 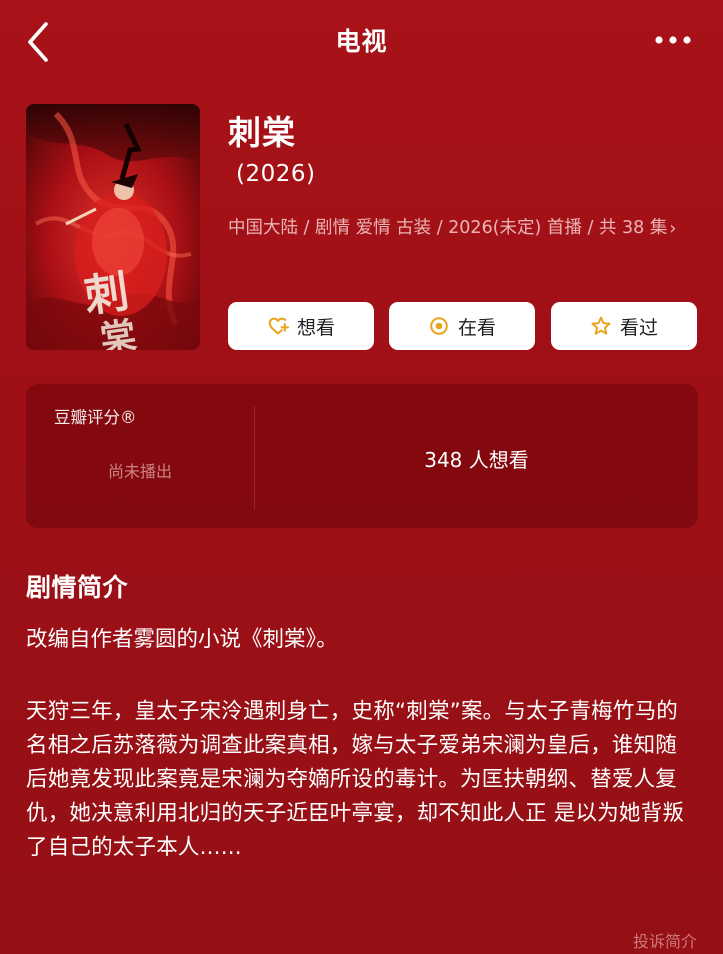 I want to click on want-to-watch-count: 348 人想看, so click(x=476, y=458).